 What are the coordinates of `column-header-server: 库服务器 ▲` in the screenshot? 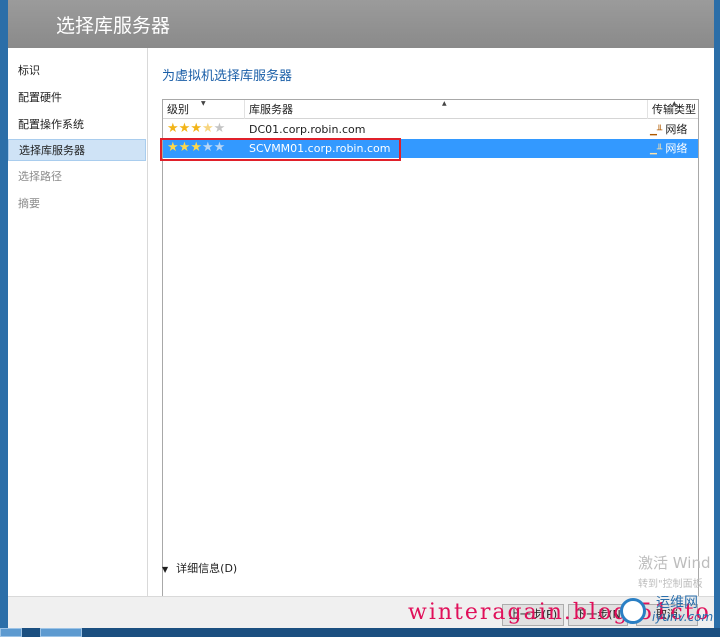 It's located at (446, 109).